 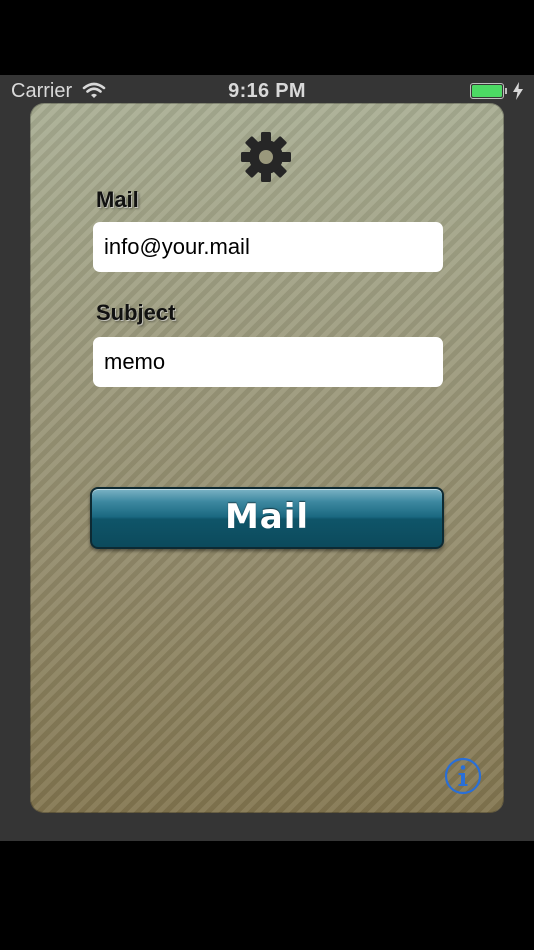 I want to click on mail-label: Mail, so click(x=117, y=199).